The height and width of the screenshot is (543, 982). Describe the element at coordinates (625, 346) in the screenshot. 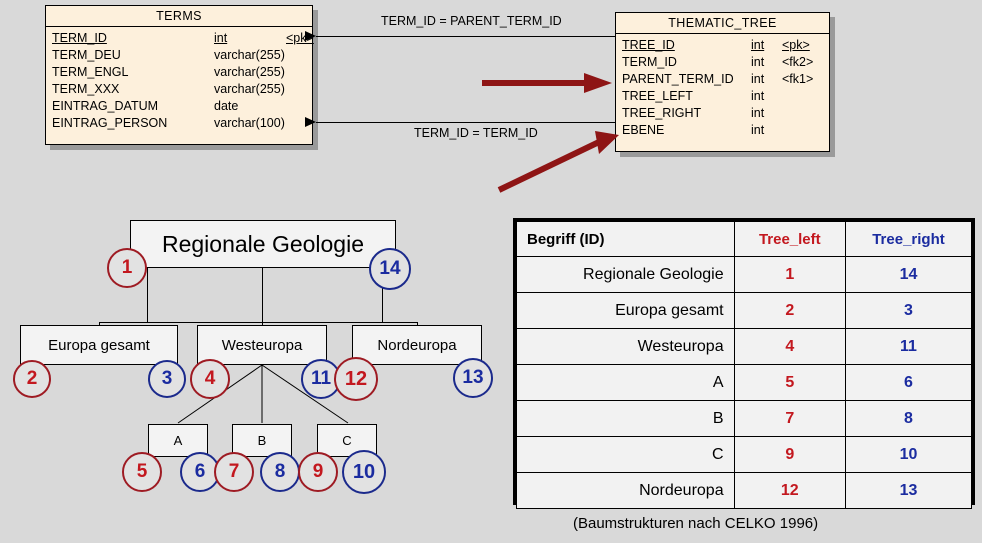

I see `table-cell-term: Westeuropa` at that location.